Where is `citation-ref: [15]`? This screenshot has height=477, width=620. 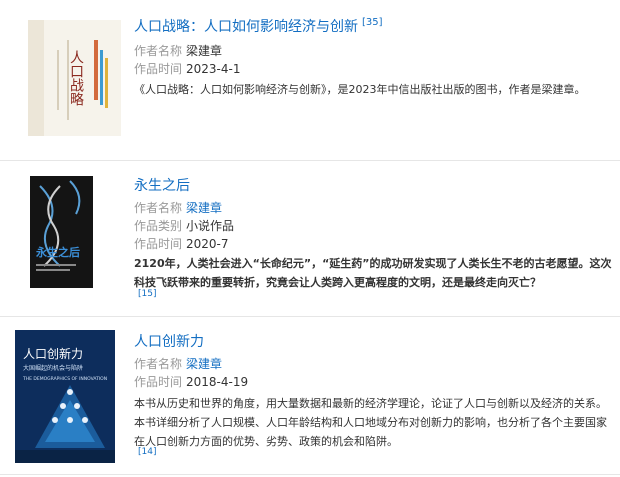 citation-ref: [15] is located at coordinates (147, 294).